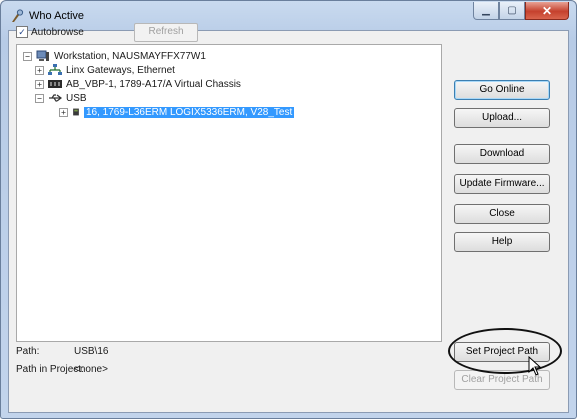 Image resolution: width=577 pixels, height=419 pixels. I want to click on go-online-button: Go Online, so click(502, 90).